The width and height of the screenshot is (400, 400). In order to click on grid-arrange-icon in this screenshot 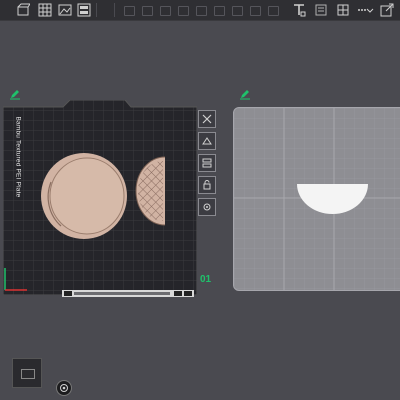, I will do `click(45, 10)`.